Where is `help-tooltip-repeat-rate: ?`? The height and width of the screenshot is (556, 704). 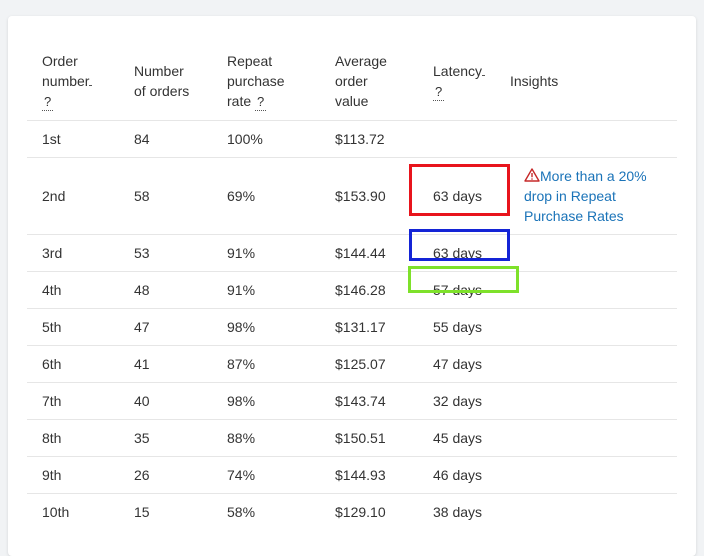
help-tooltip-repeat-rate: ? is located at coordinates (261, 102).